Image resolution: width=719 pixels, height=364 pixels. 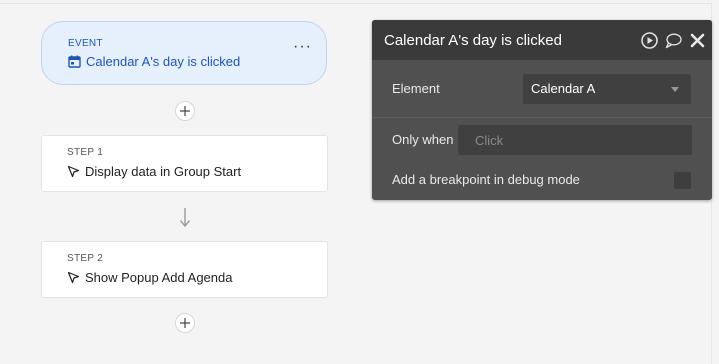 What do you see at coordinates (486, 179) in the screenshot?
I see `breakpoint-label: Add a breakpoint in debug mode` at bounding box center [486, 179].